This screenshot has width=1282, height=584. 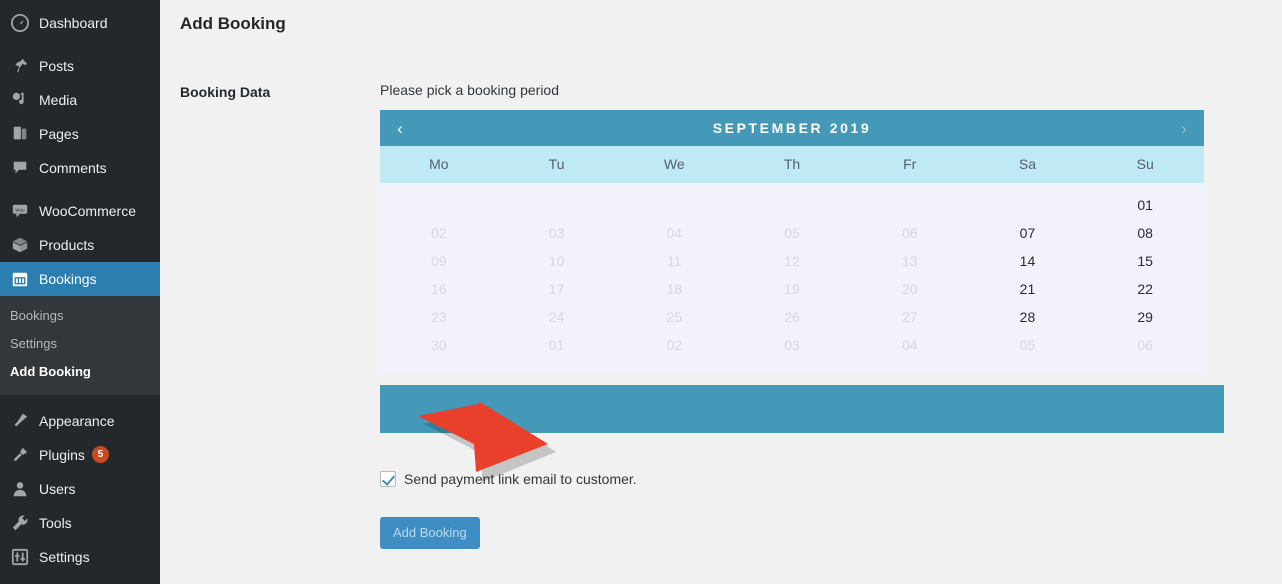 What do you see at coordinates (80, 134) in the screenshot?
I see `sidebar-item-pages: Pages` at bounding box center [80, 134].